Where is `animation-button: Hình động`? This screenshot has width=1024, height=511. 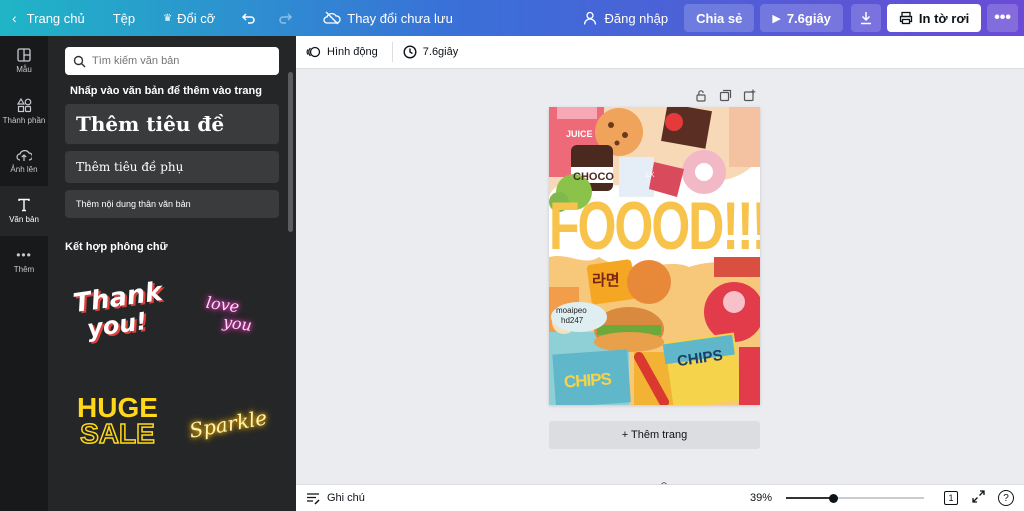 animation-button: Hình động is located at coordinates (342, 52).